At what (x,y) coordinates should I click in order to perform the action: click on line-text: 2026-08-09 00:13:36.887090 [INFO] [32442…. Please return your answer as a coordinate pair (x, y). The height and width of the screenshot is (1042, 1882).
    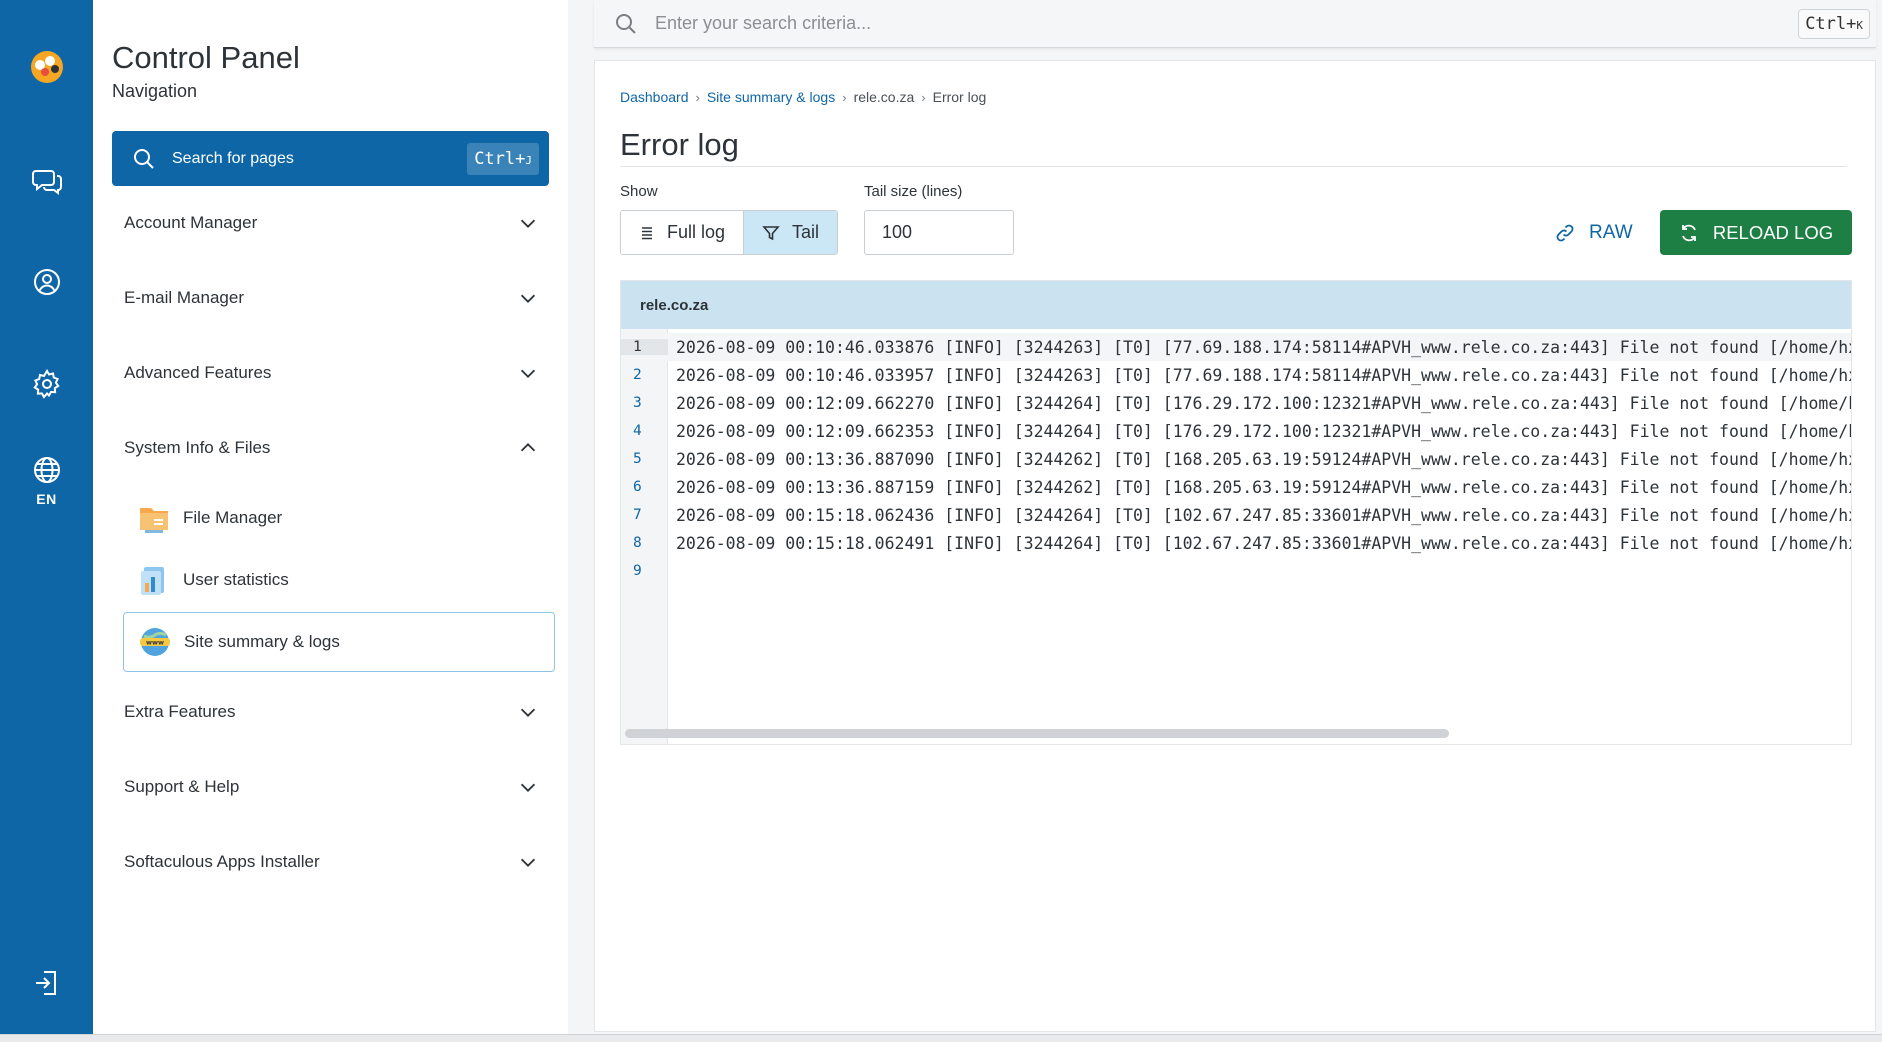
    Looking at the image, I should click on (1264, 459).